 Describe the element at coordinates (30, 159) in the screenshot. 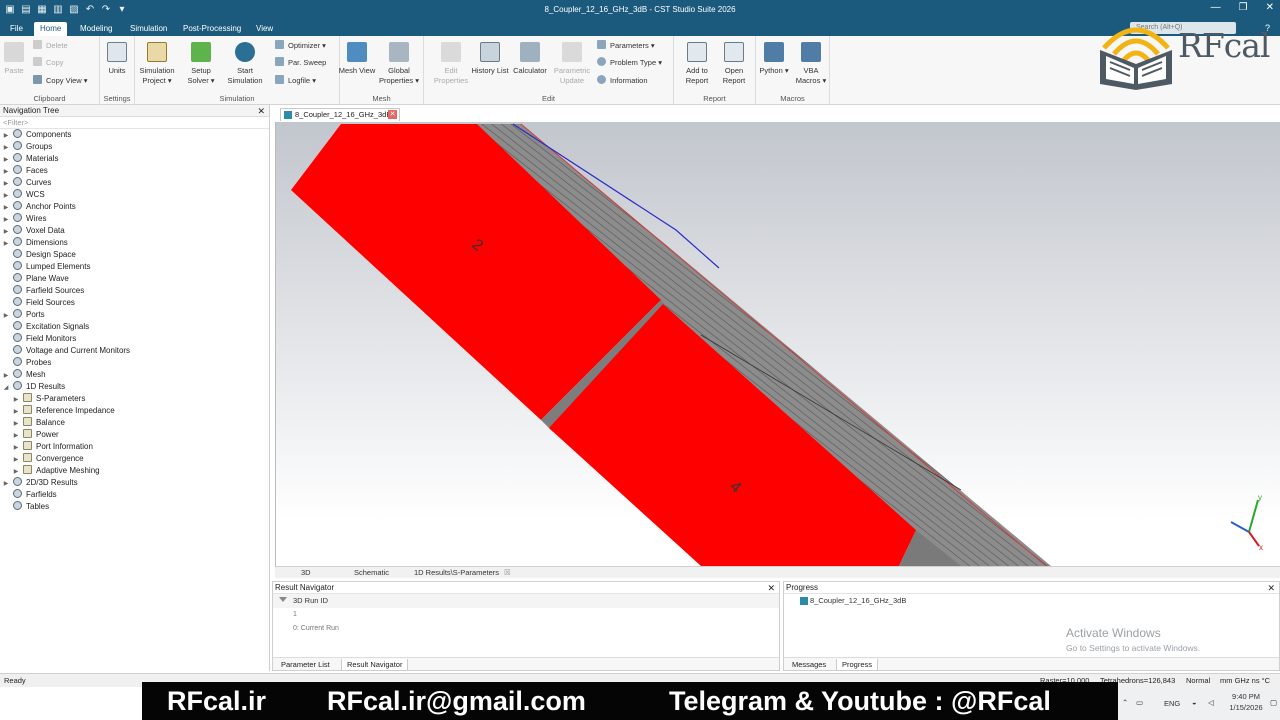

I see `tree-item: ▶ Materials` at that location.